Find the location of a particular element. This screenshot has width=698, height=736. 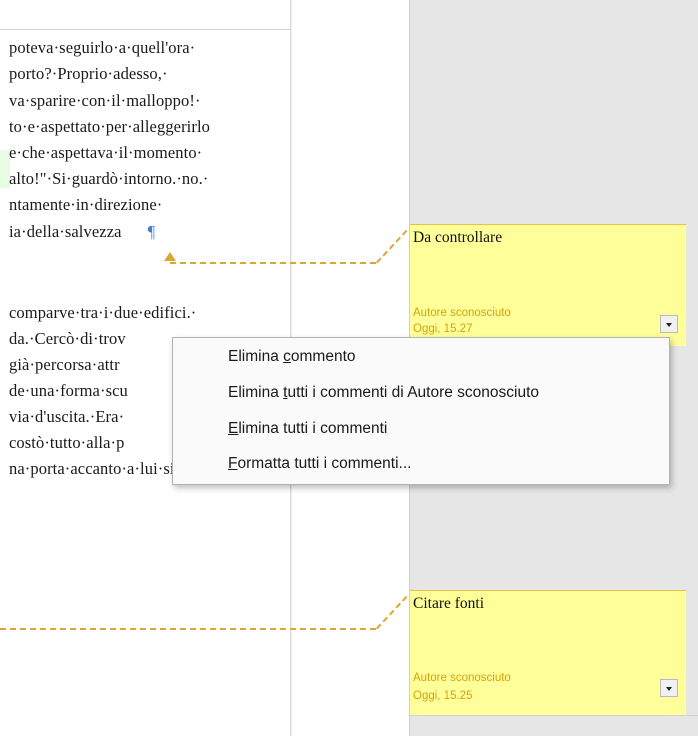

menu-item-delete-all-comments: Elimina tutti i commenti is located at coordinates (307, 429).